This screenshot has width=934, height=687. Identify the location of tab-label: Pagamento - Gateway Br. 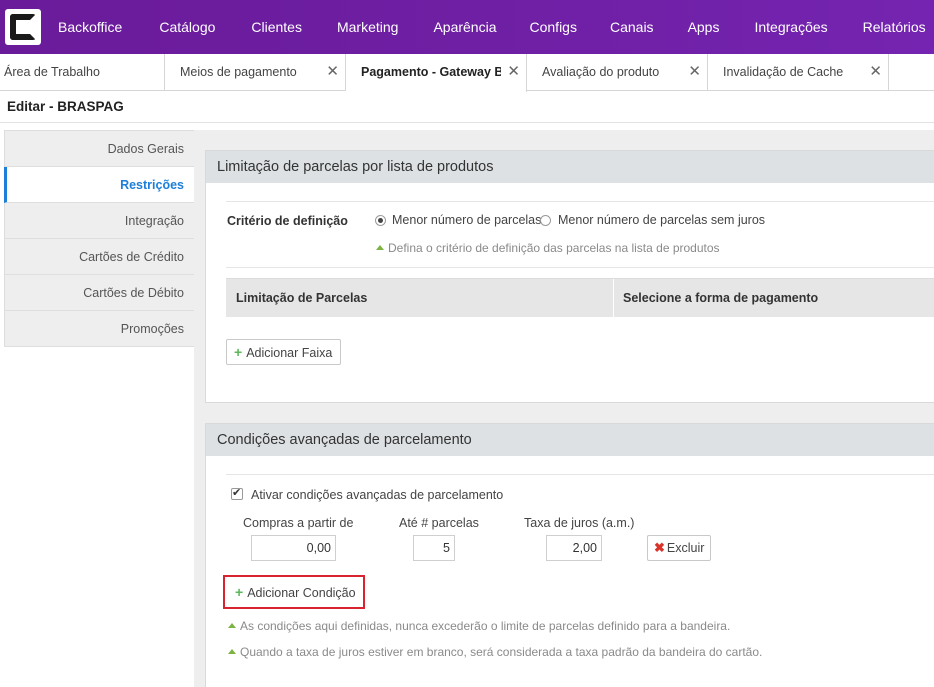
(431, 72).